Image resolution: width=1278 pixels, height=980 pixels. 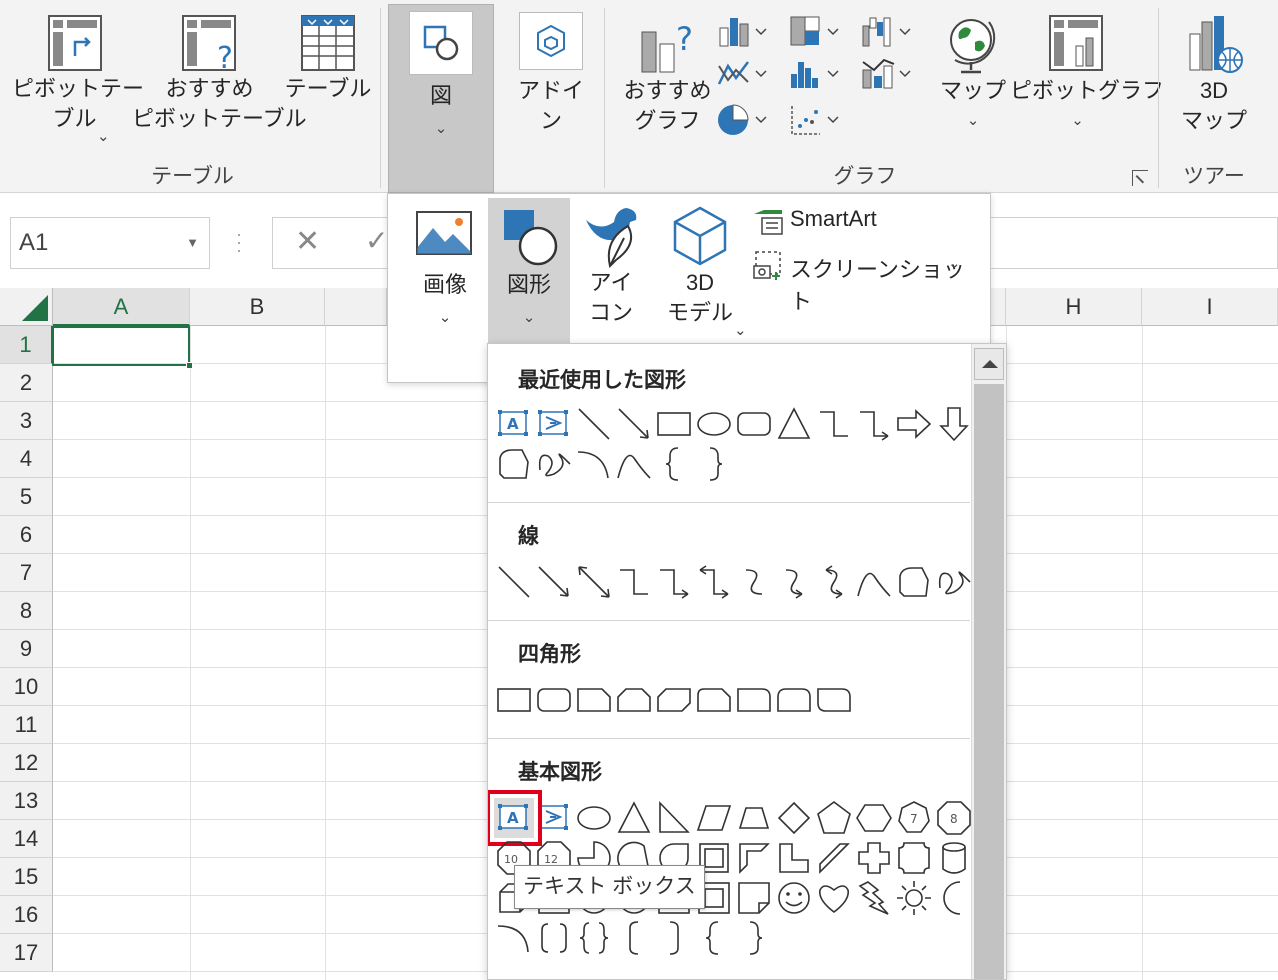 What do you see at coordinates (514, 938) in the screenshot?
I see `shape-arc2-icon` at bounding box center [514, 938].